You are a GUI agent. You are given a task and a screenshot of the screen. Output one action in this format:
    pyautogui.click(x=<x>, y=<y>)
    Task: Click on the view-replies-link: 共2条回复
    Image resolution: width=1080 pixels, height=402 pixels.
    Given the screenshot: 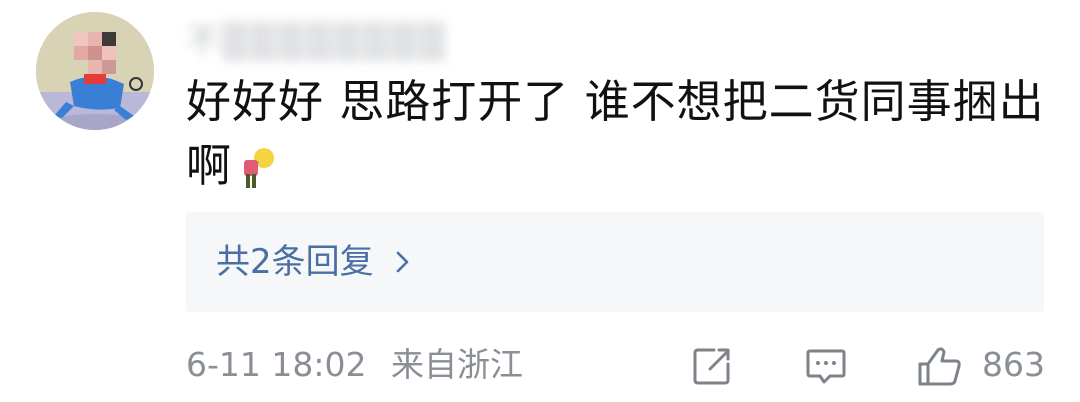 What is the action you would take?
    pyautogui.click(x=314, y=262)
    